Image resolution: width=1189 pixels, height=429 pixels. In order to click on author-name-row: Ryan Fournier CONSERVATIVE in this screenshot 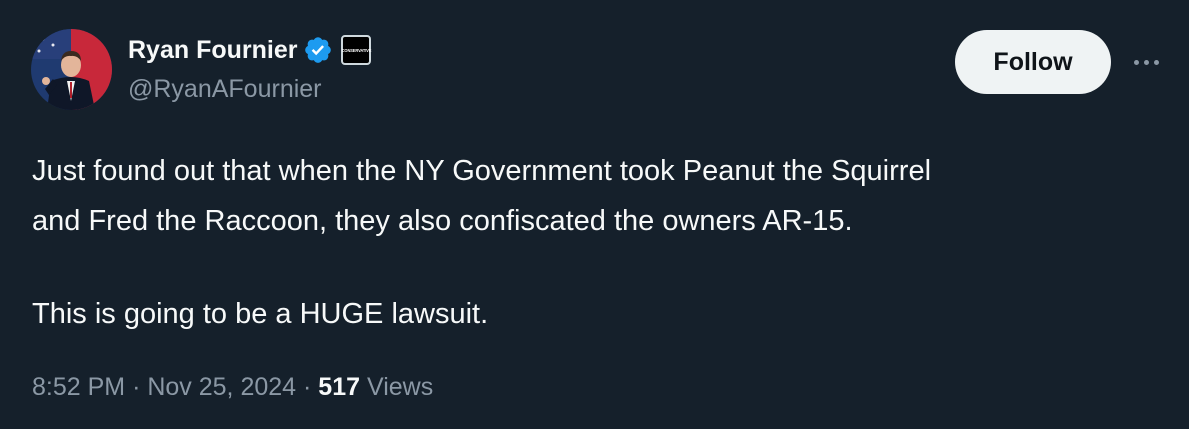, I will do `click(250, 50)`.